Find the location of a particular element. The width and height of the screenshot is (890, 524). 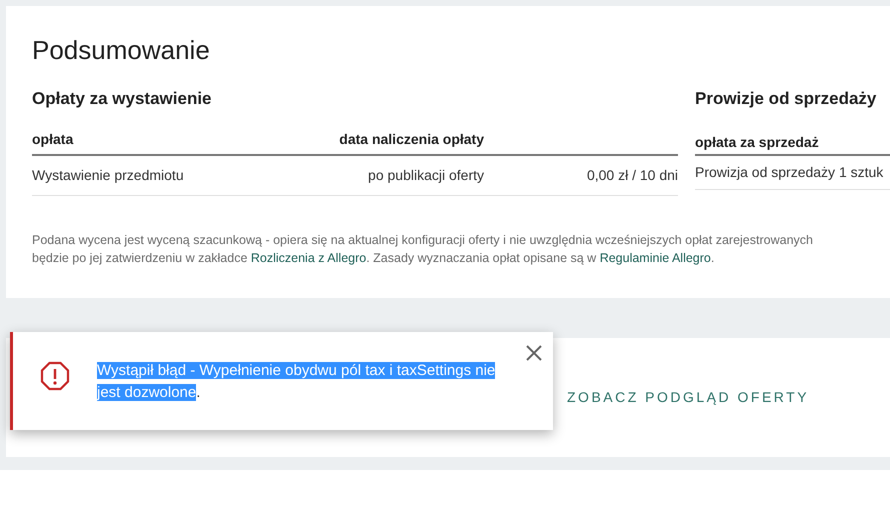

column-header: opłata is located at coordinates (53, 139).